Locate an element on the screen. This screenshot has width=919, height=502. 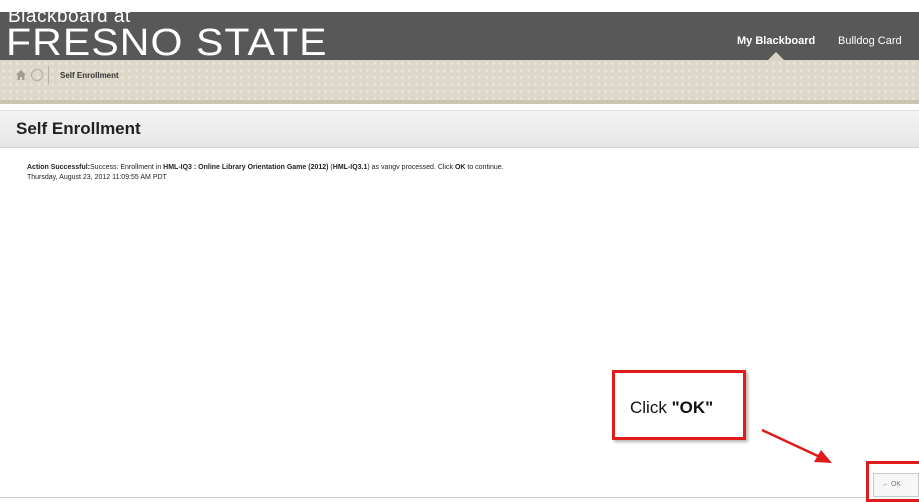
breadcrumb-underline is located at coordinates (459, 102).